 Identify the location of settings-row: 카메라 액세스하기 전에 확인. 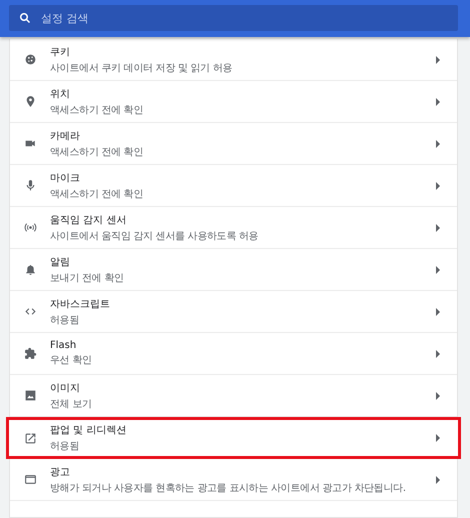
(233, 144).